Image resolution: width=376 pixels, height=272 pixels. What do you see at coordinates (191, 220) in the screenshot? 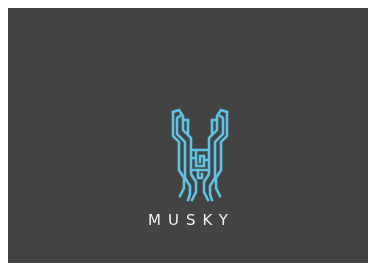
I see `brand-wordmark: MUSKY` at bounding box center [191, 220].